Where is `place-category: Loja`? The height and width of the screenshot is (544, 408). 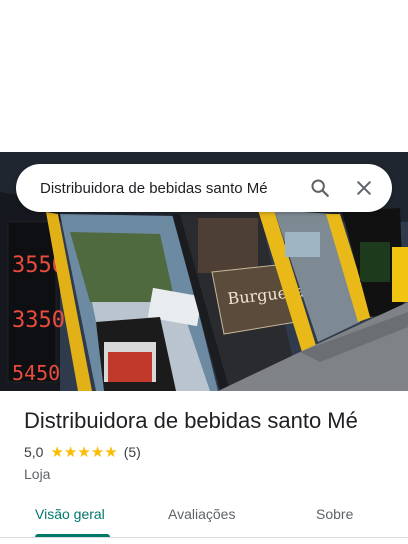
place-category: Loja is located at coordinates (37, 474).